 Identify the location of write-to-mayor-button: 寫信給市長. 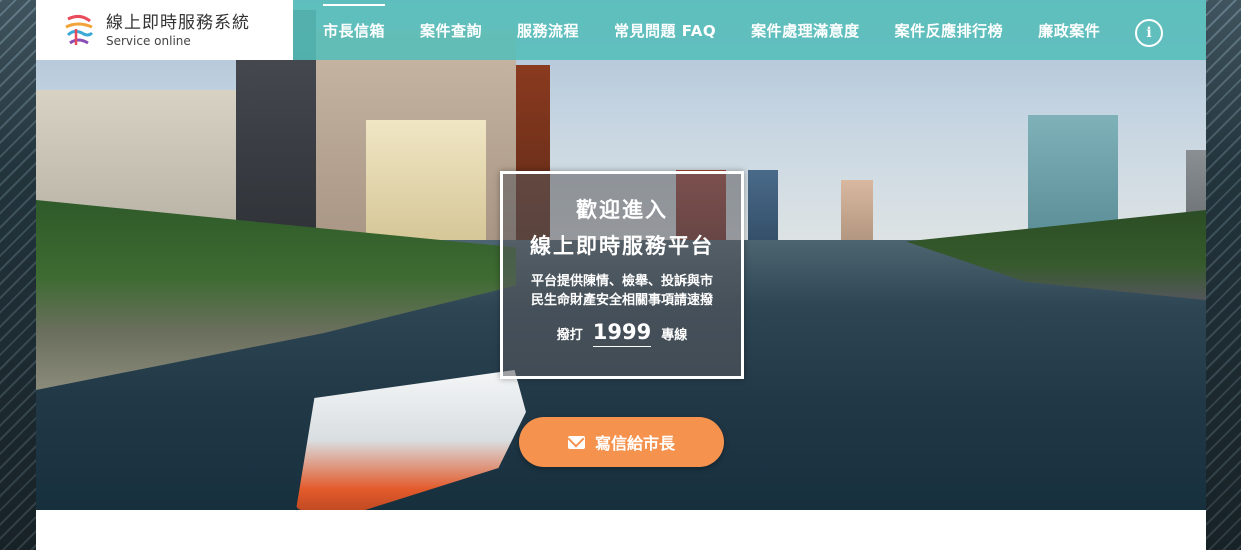
(621, 442).